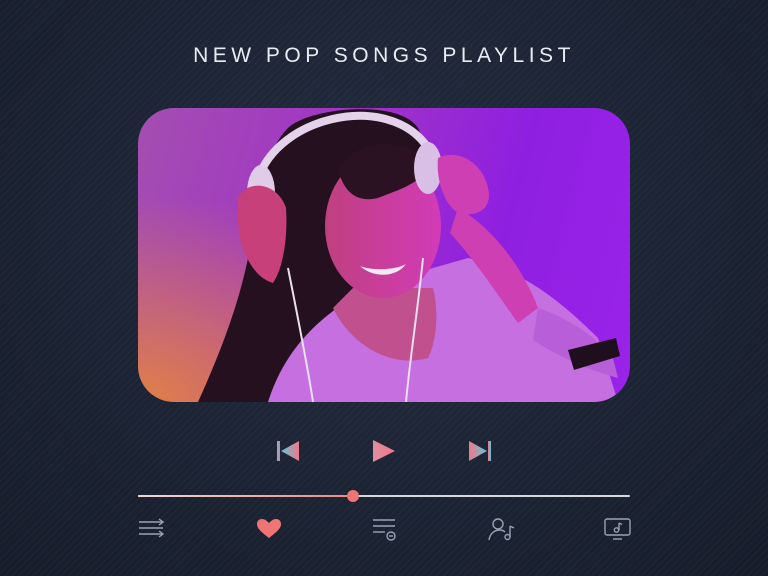 The width and height of the screenshot is (768, 576). I want to click on skip-next-icon, so click(480, 451).